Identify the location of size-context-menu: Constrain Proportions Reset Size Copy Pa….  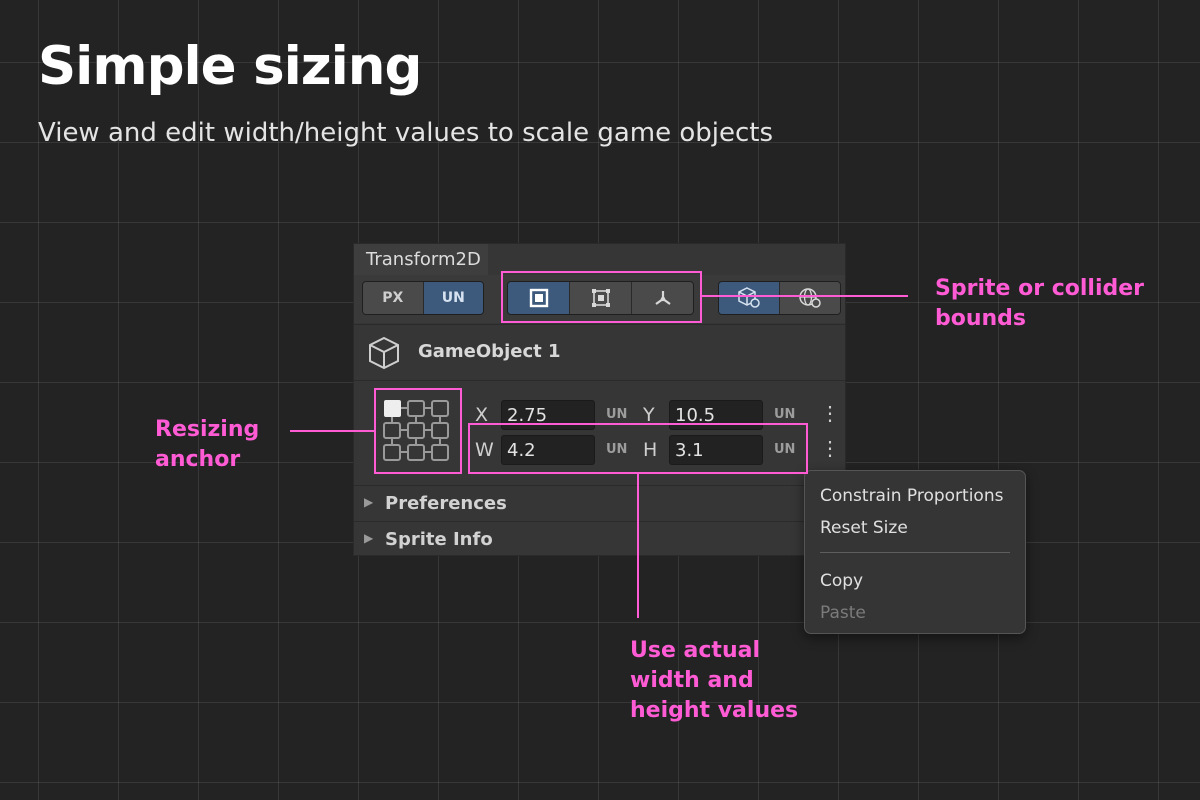
(915, 552).